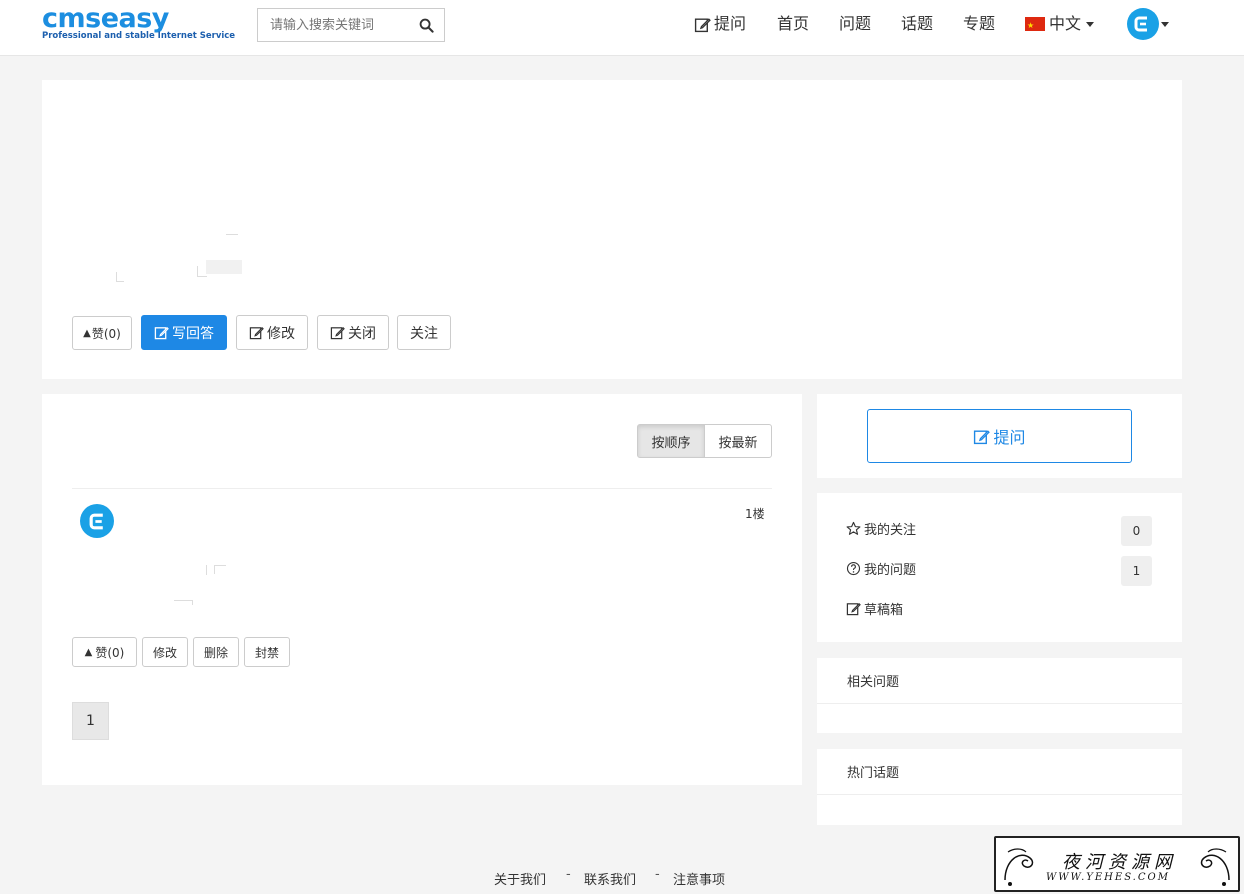  I want to click on related-questions-title: 相关问题, so click(873, 682).